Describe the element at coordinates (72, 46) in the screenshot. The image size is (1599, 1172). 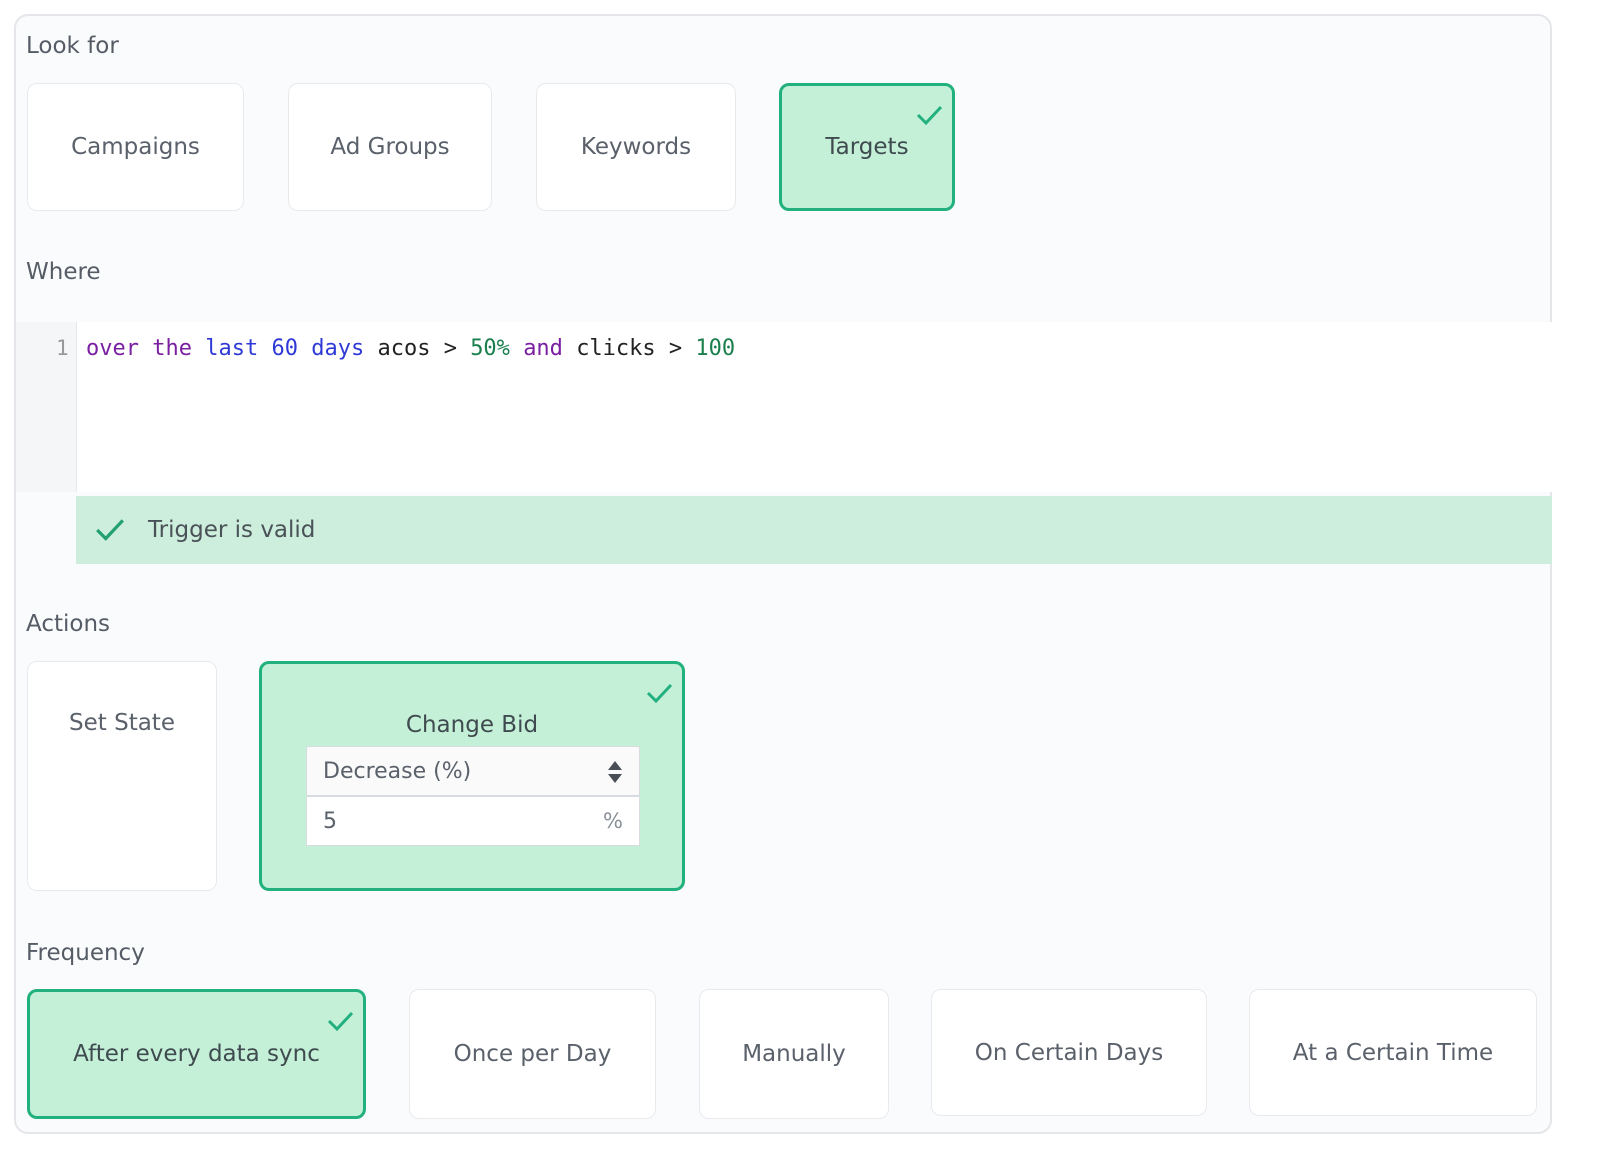
I see `look-for-label: Look for` at that location.